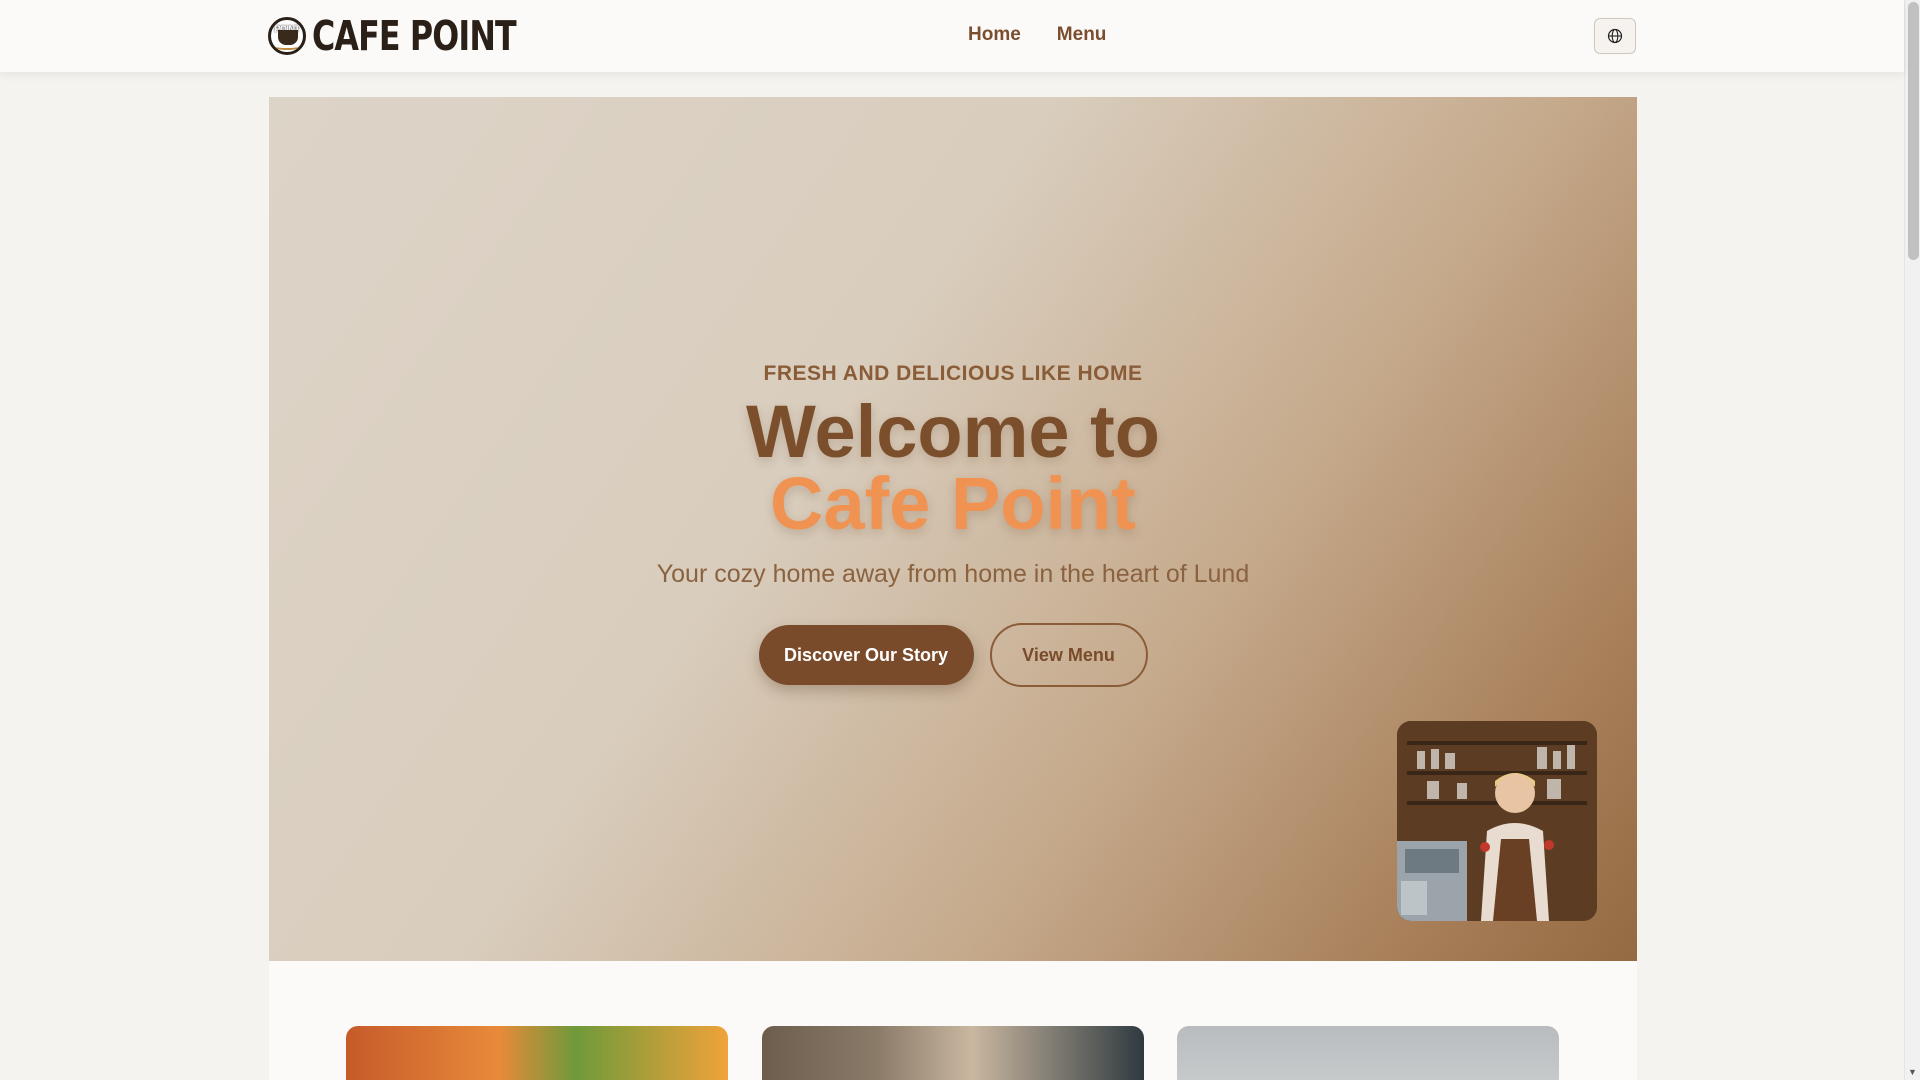 The width and height of the screenshot is (1920, 1080). What do you see at coordinates (953, 1053) in the screenshot?
I see `card-coffee-image` at bounding box center [953, 1053].